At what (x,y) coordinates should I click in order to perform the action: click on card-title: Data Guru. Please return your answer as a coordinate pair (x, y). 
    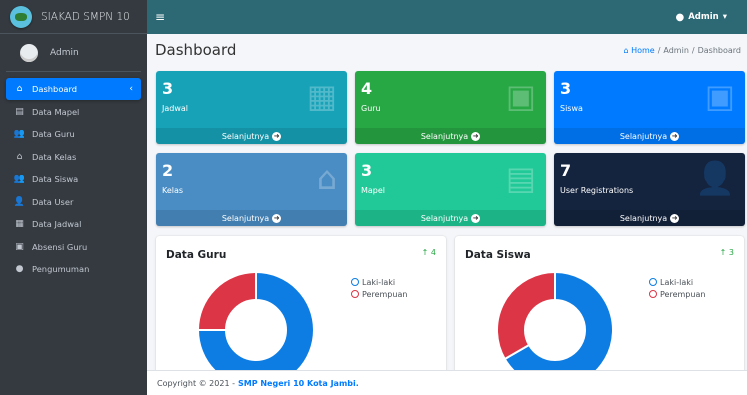
    Looking at the image, I should click on (196, 255).